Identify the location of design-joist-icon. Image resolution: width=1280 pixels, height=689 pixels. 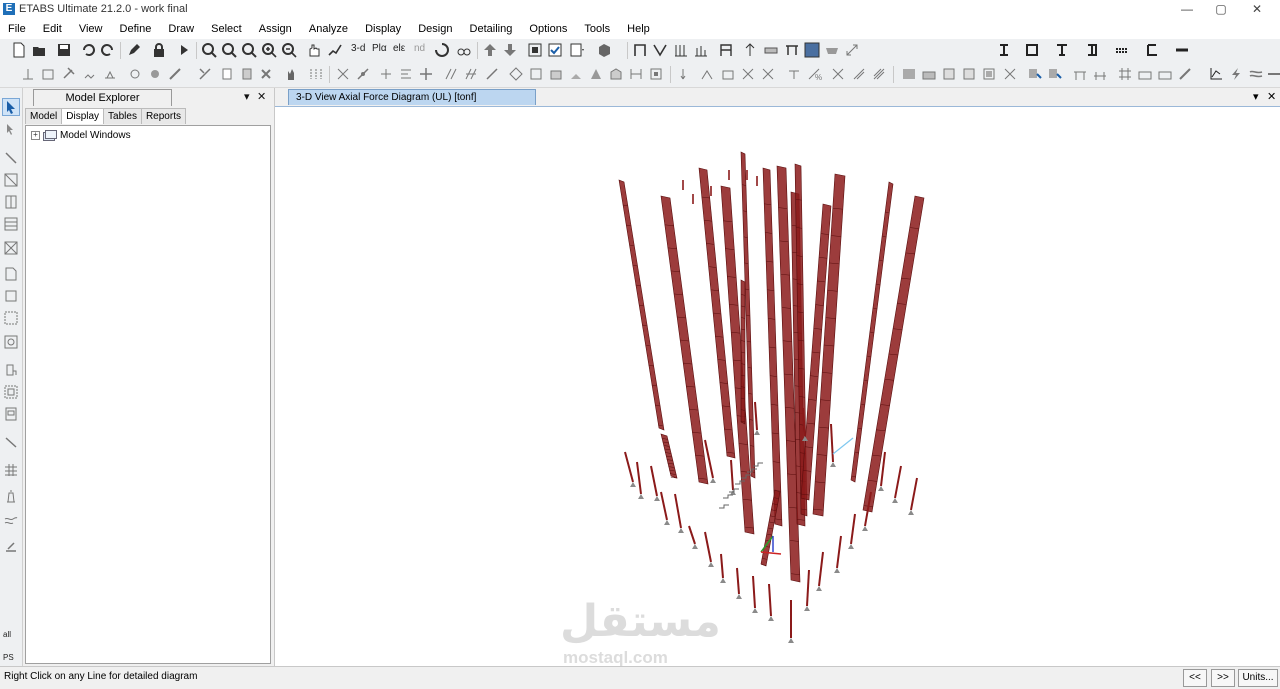
(969, 74).